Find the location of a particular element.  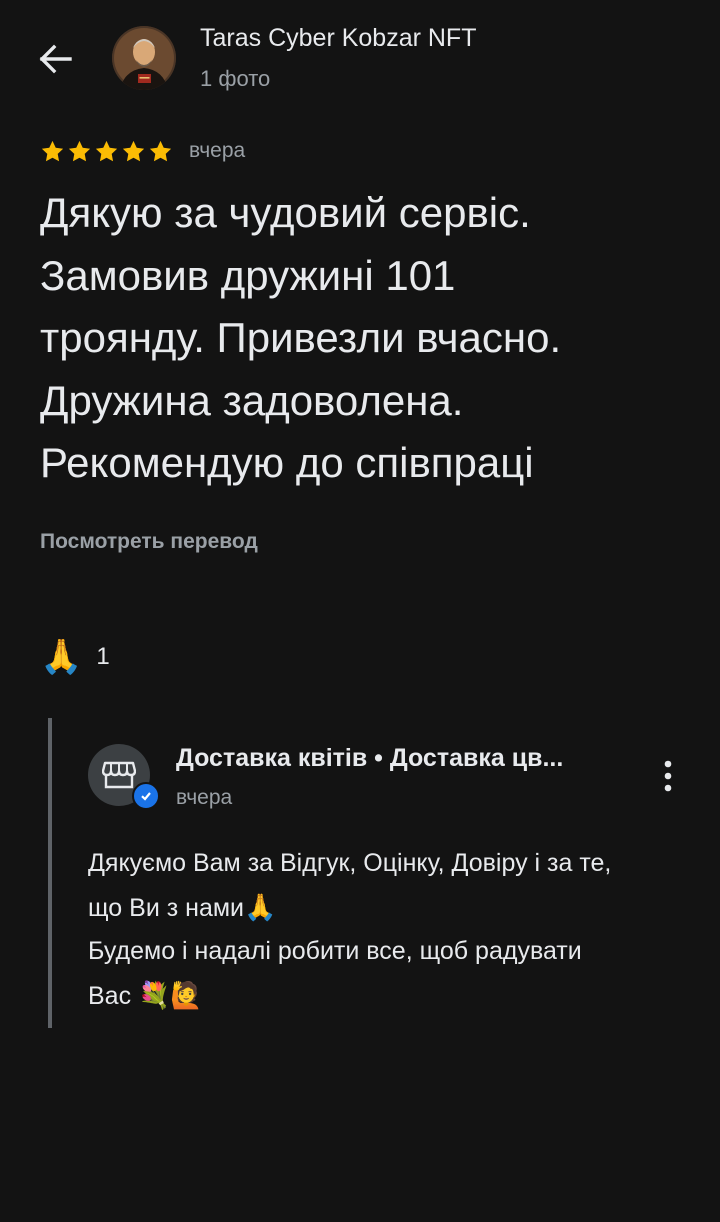

reply-line: що Ви з нами🙏 is located at coordinates (388, 908).